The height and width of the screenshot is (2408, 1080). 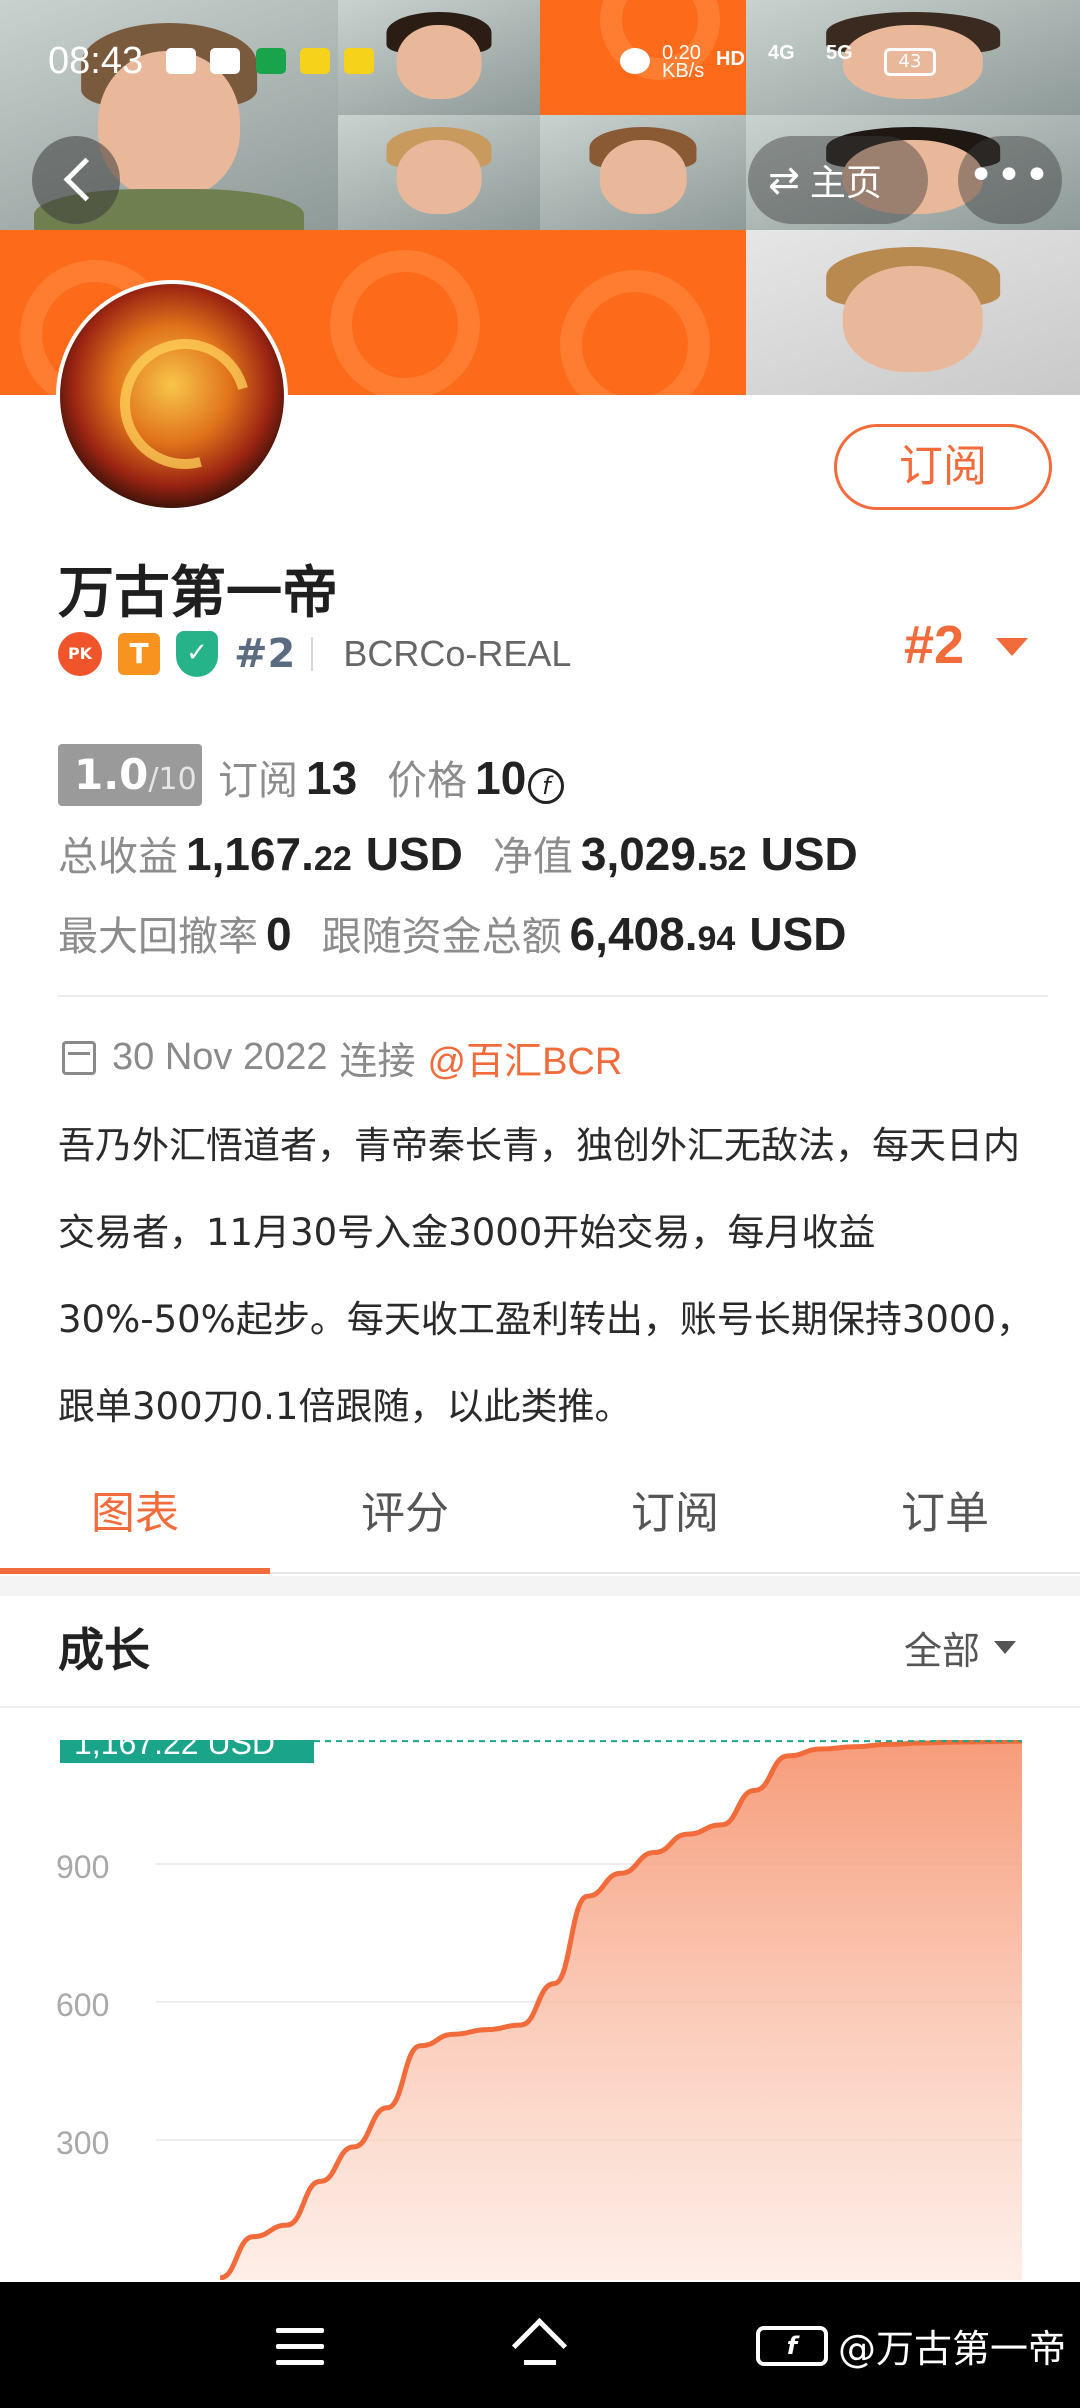 I want to click on battery-icon: 43, so click(x=910, y=62).